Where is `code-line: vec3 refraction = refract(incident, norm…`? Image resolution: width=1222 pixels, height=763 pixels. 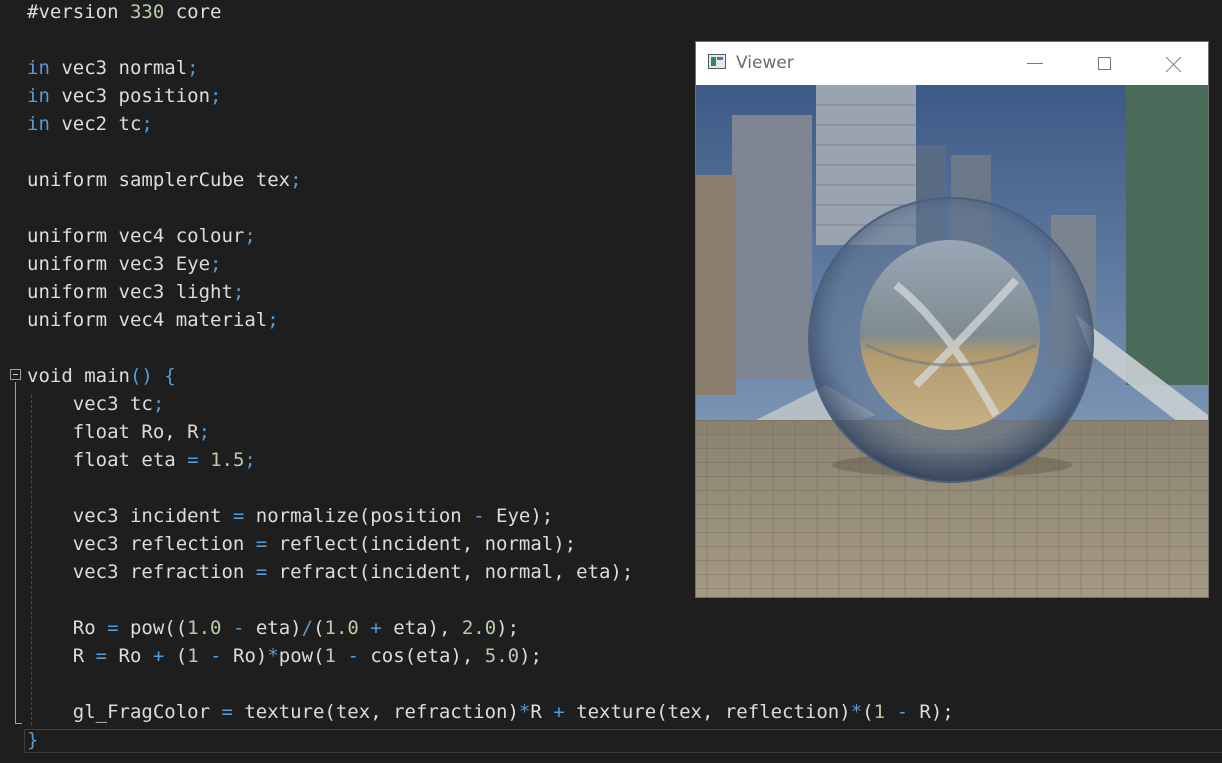
code-line: vec3 refraction = refract(incident, norm… is located at coordinates (330, 572).